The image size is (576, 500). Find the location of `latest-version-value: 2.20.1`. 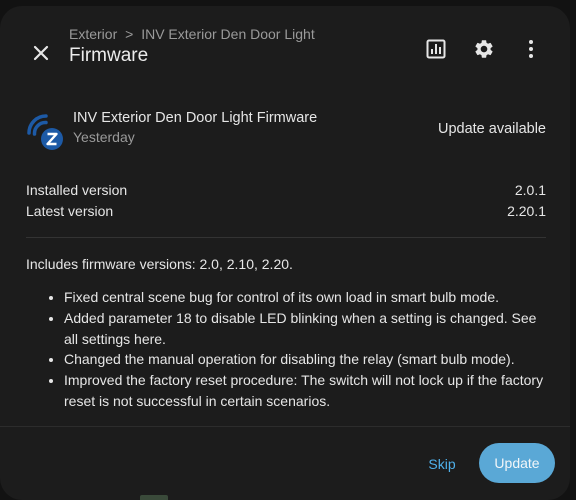

latest-version-value: 2.20.1 is located at coordinates (526, 211).